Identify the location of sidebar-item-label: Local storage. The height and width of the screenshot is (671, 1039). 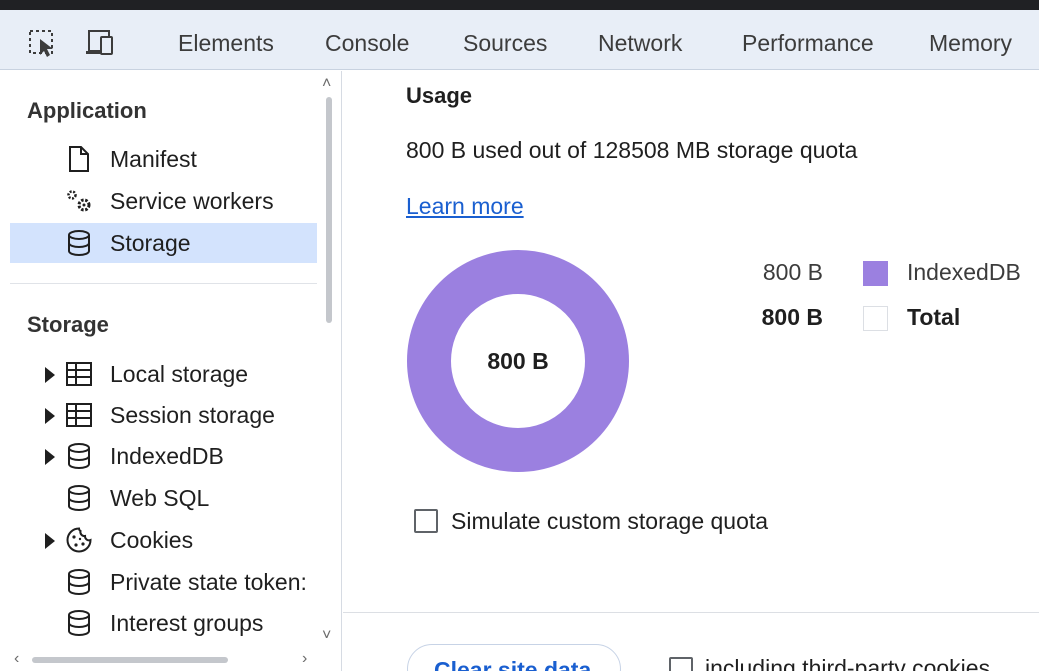
(179, 374).